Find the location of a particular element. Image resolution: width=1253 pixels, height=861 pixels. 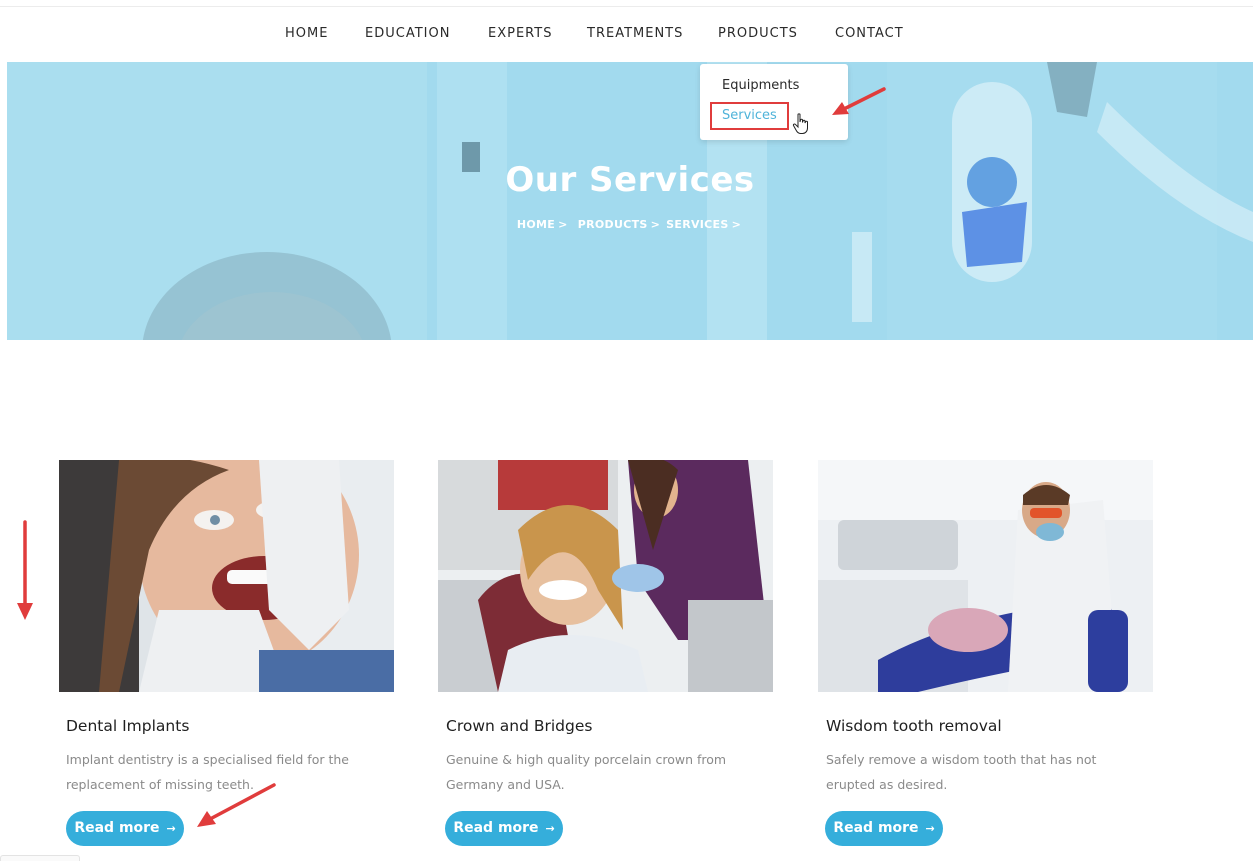

nav-education: EDUCATION is located at coordinates (407, 33).